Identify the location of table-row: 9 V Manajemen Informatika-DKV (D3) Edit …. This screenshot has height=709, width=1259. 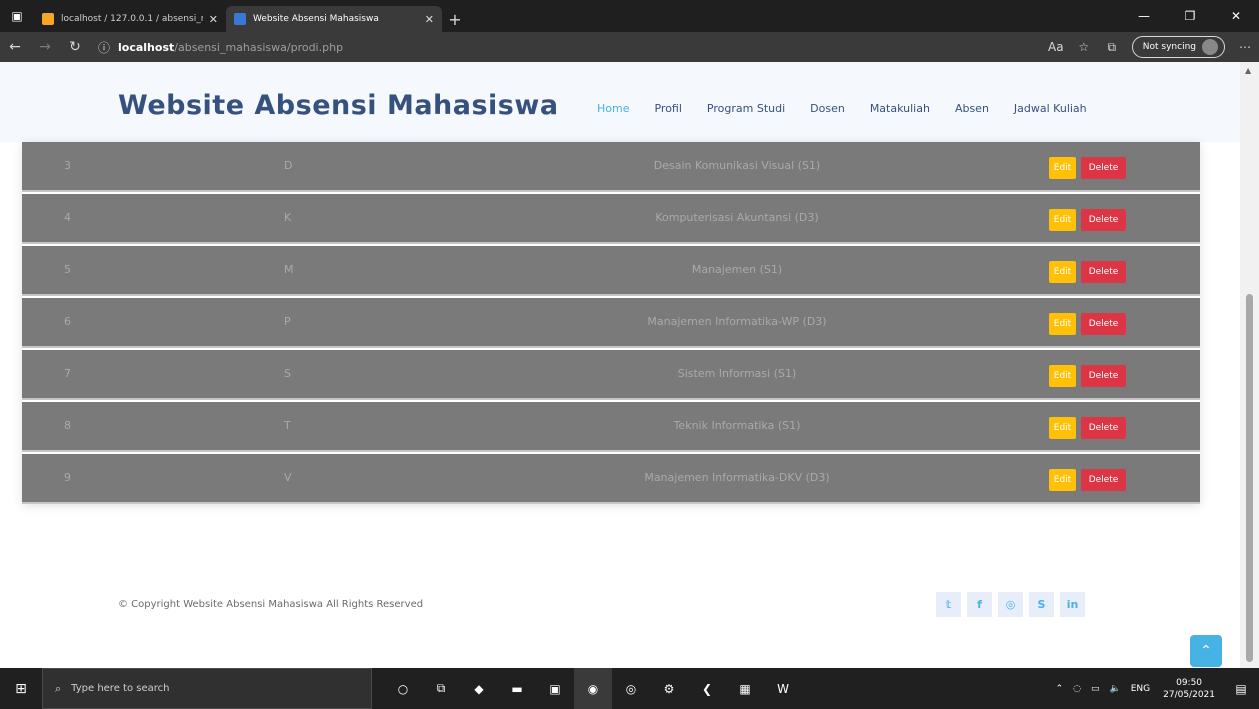
(611, 479).